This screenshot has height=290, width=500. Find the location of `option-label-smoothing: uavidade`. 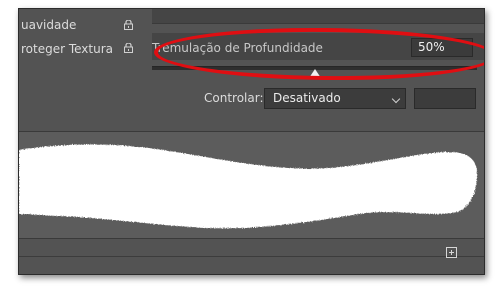

option-label-smoothing: uavidade is located at coordinates (49, 25).